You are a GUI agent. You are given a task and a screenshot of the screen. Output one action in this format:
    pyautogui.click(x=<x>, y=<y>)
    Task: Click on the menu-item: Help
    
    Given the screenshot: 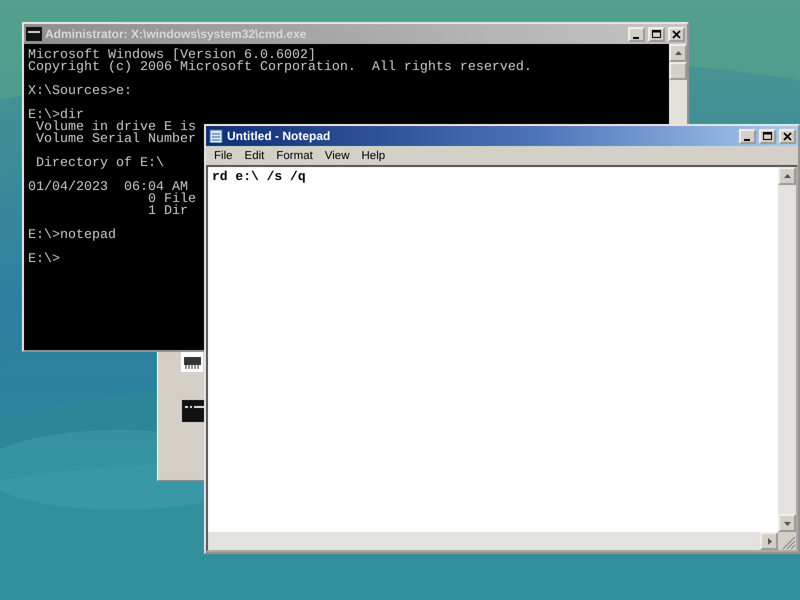 What is the action you would take?
    pyautogui.click(x=374, y=156)
    